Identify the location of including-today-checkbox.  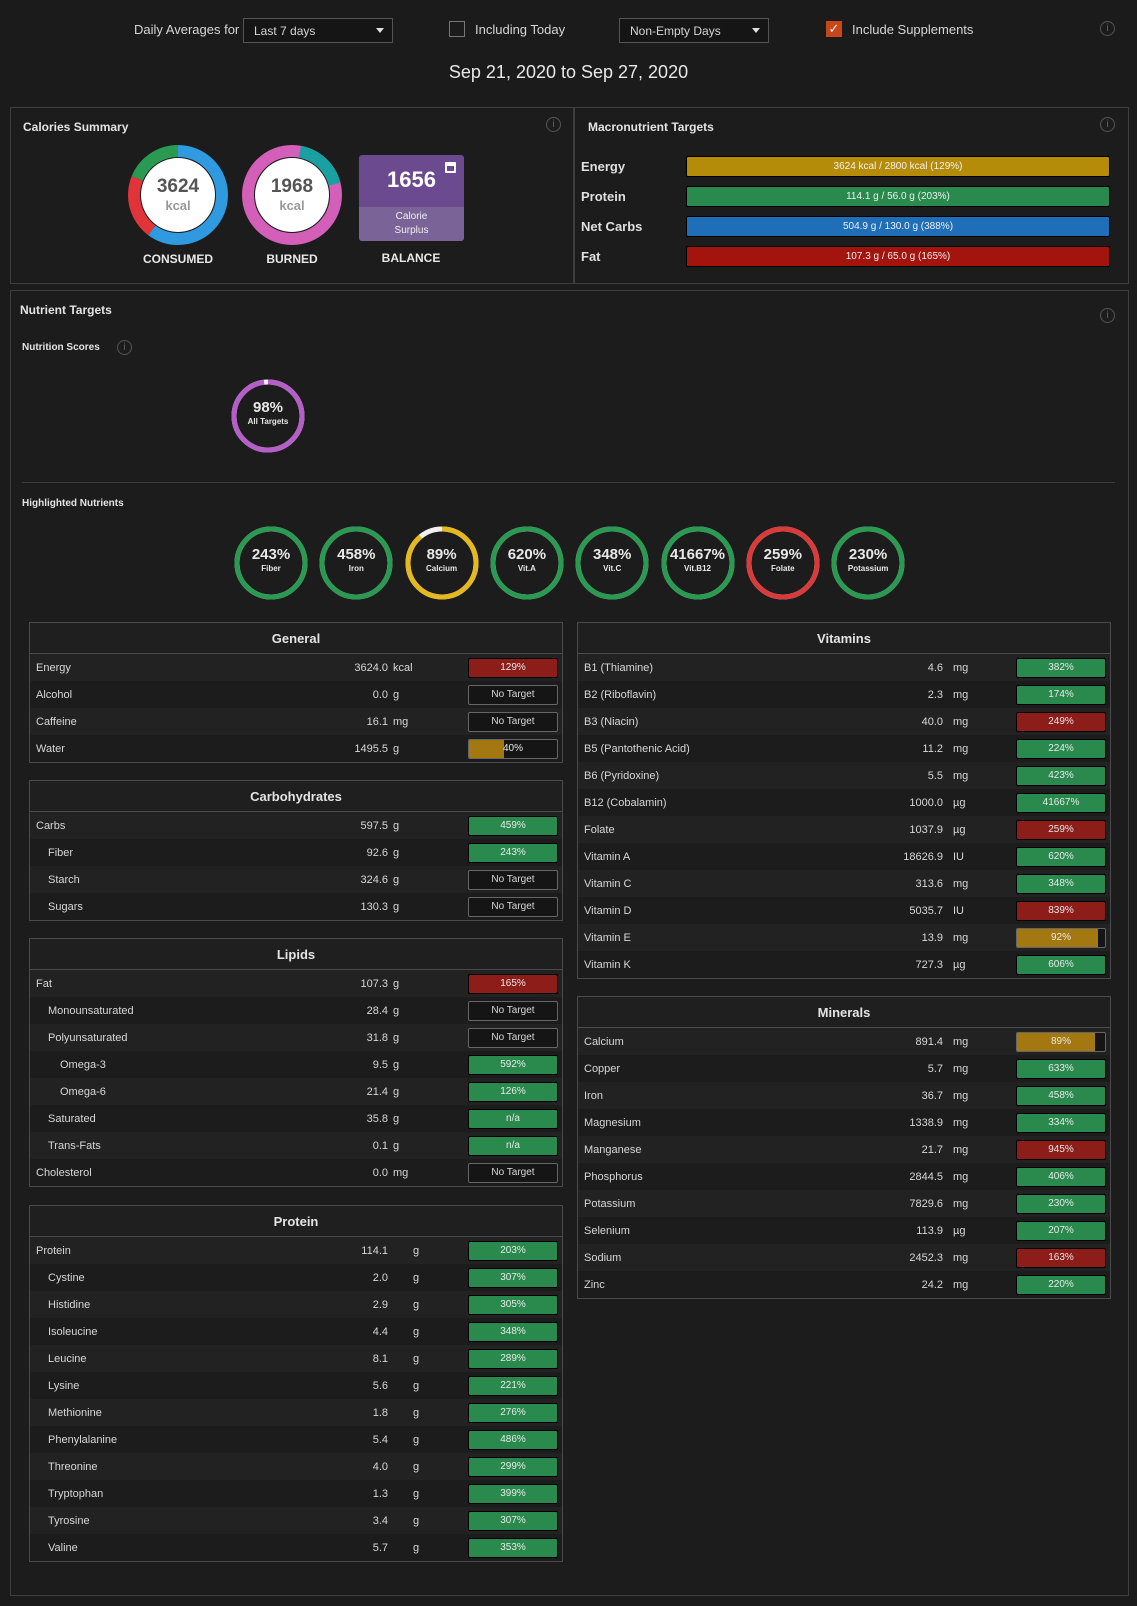
(457, 29).